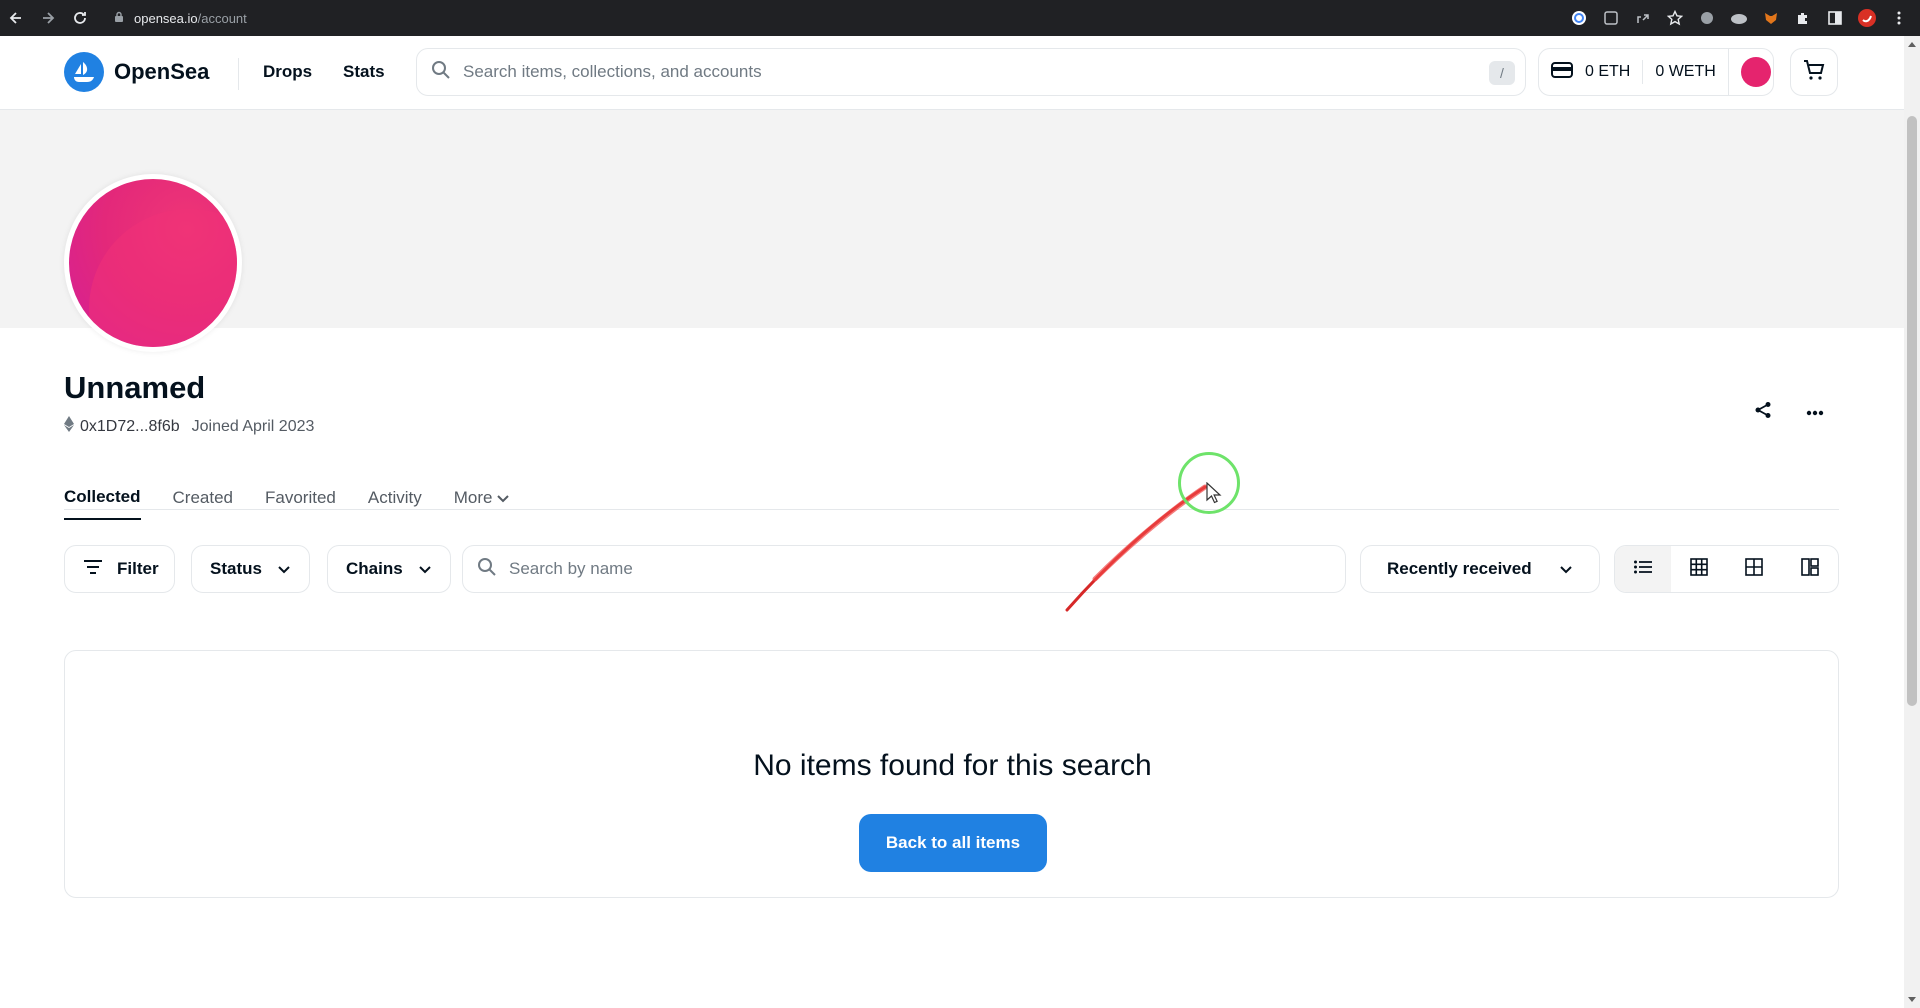 The image size is (1920, 1008). Describe the element at coordinates (1675, 18) in the screenshot. I see `bookmark-star-icon` at that location.